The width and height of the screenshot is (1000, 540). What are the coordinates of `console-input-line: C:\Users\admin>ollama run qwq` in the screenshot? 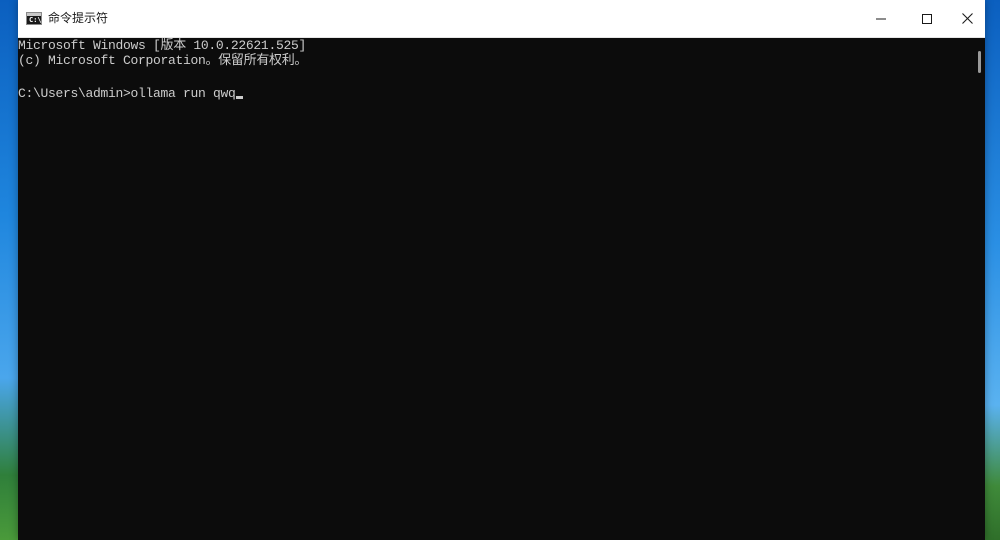 It's located at (130, 94).